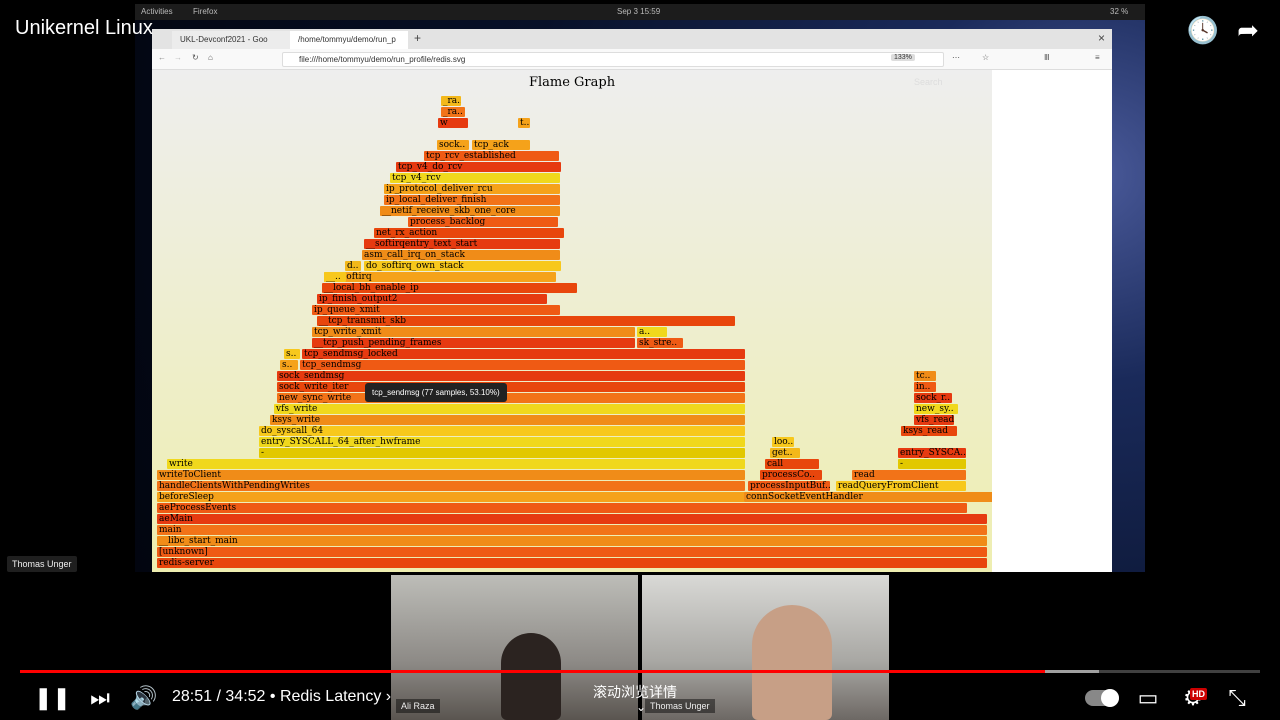 Image resolution: width=1280 pixels, height=720 pixels. What do you see at coordinates (417, 38) in the screenshot?
I see `new-tab-button: +` at bounding box center [417, 38].